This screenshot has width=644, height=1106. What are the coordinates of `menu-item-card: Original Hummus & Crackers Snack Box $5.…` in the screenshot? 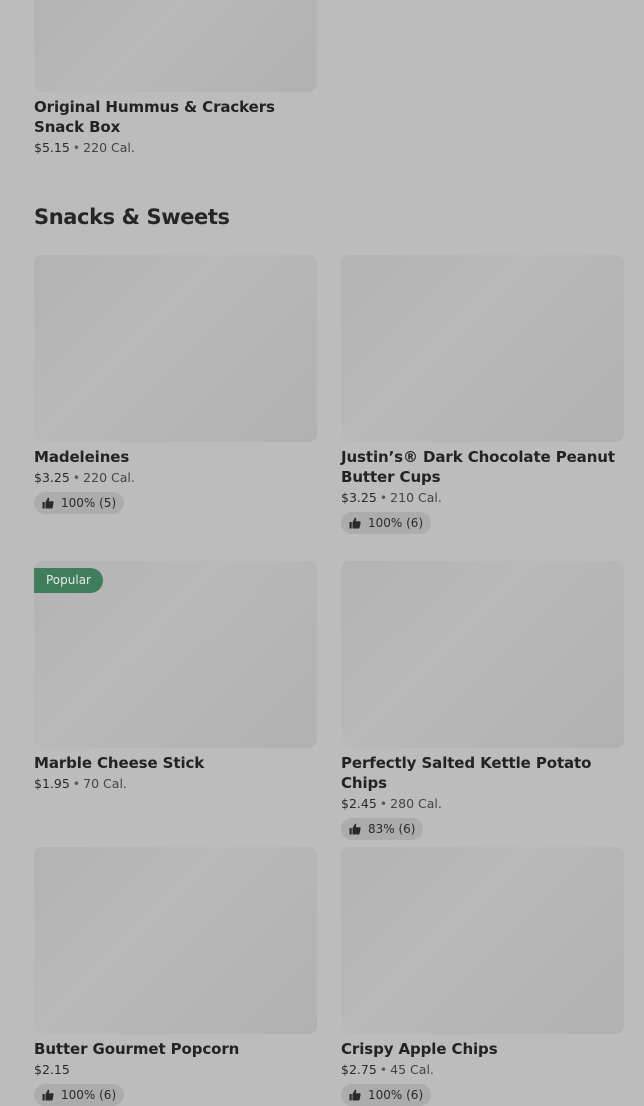 It's located at (175, 78).